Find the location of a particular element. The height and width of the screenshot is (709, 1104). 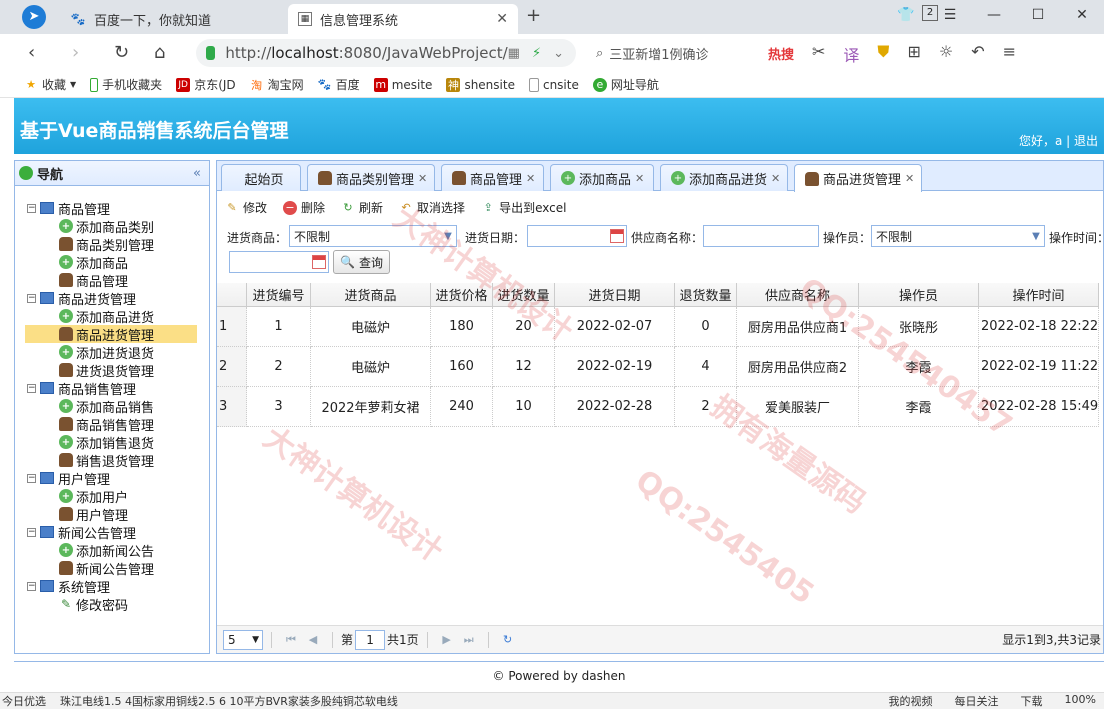

new-tab-icon: + is located at coordinates (533, 15).